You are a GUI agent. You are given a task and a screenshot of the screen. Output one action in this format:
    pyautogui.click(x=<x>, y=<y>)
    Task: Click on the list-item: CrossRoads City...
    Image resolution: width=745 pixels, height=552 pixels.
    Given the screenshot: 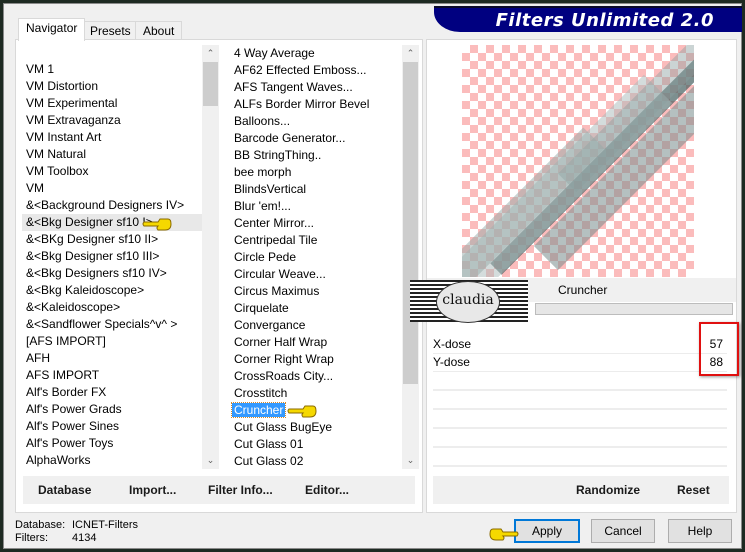 What is the action you would take?
    pyautogui.click(x=316, y=376)
    